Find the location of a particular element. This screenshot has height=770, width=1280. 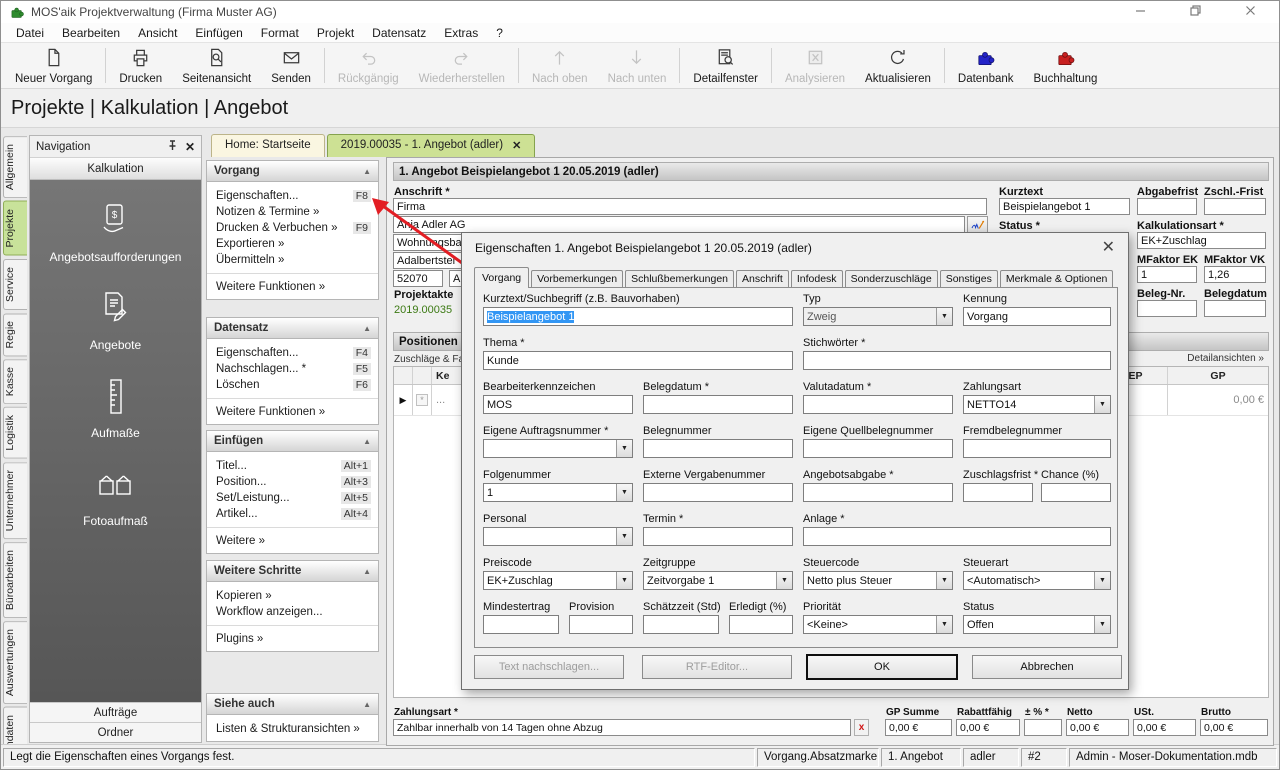

erledigt-input is located at coordinates (761, 624).